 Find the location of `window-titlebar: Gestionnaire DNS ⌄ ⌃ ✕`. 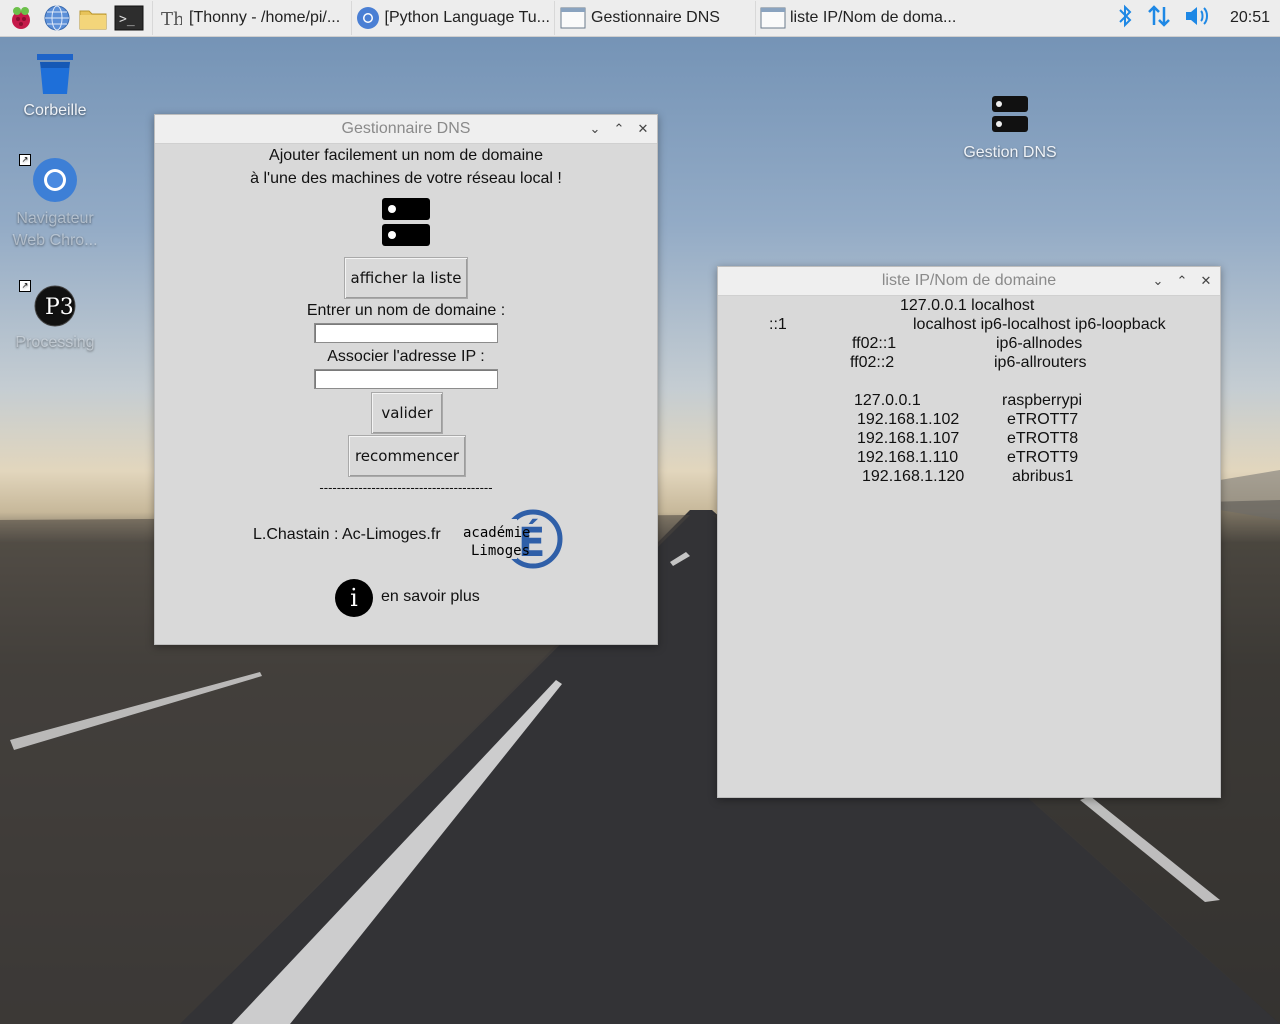

window-titlebar: Gestionnaire DNS ⌄ ⌃ ✕ is located at coordinates (406, 129).